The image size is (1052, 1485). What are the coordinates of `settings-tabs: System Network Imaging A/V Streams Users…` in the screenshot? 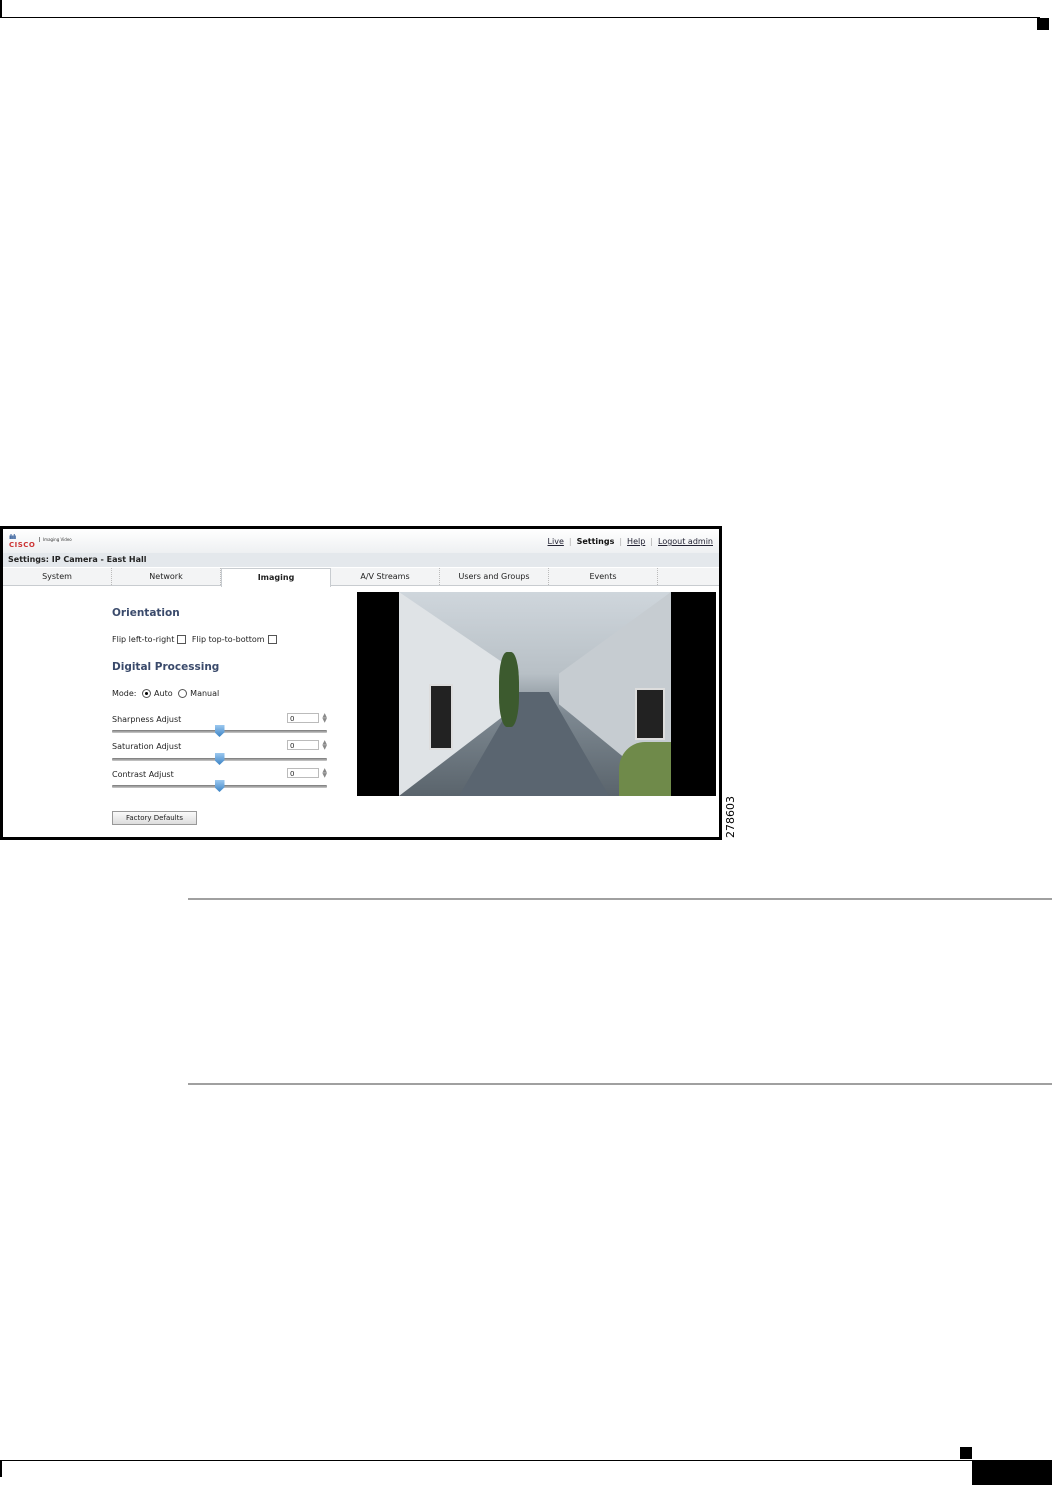 It's located at (361, 577).